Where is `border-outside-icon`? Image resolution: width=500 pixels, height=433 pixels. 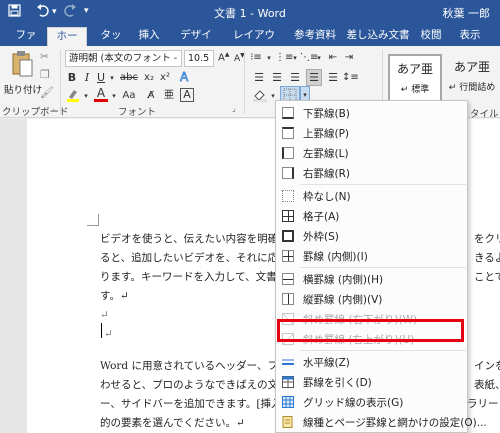 border-outside-icon is located at coordinates (288, 236).